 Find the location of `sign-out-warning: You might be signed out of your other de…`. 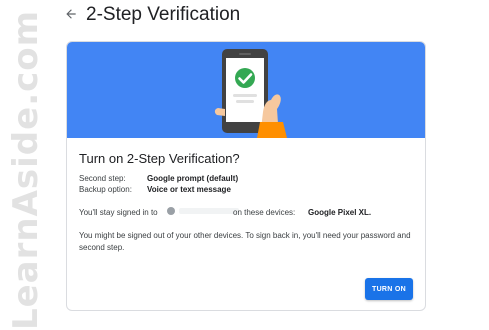

sign-out-warning: You might be signed out of your other de… is located at coordinates (245, 241).